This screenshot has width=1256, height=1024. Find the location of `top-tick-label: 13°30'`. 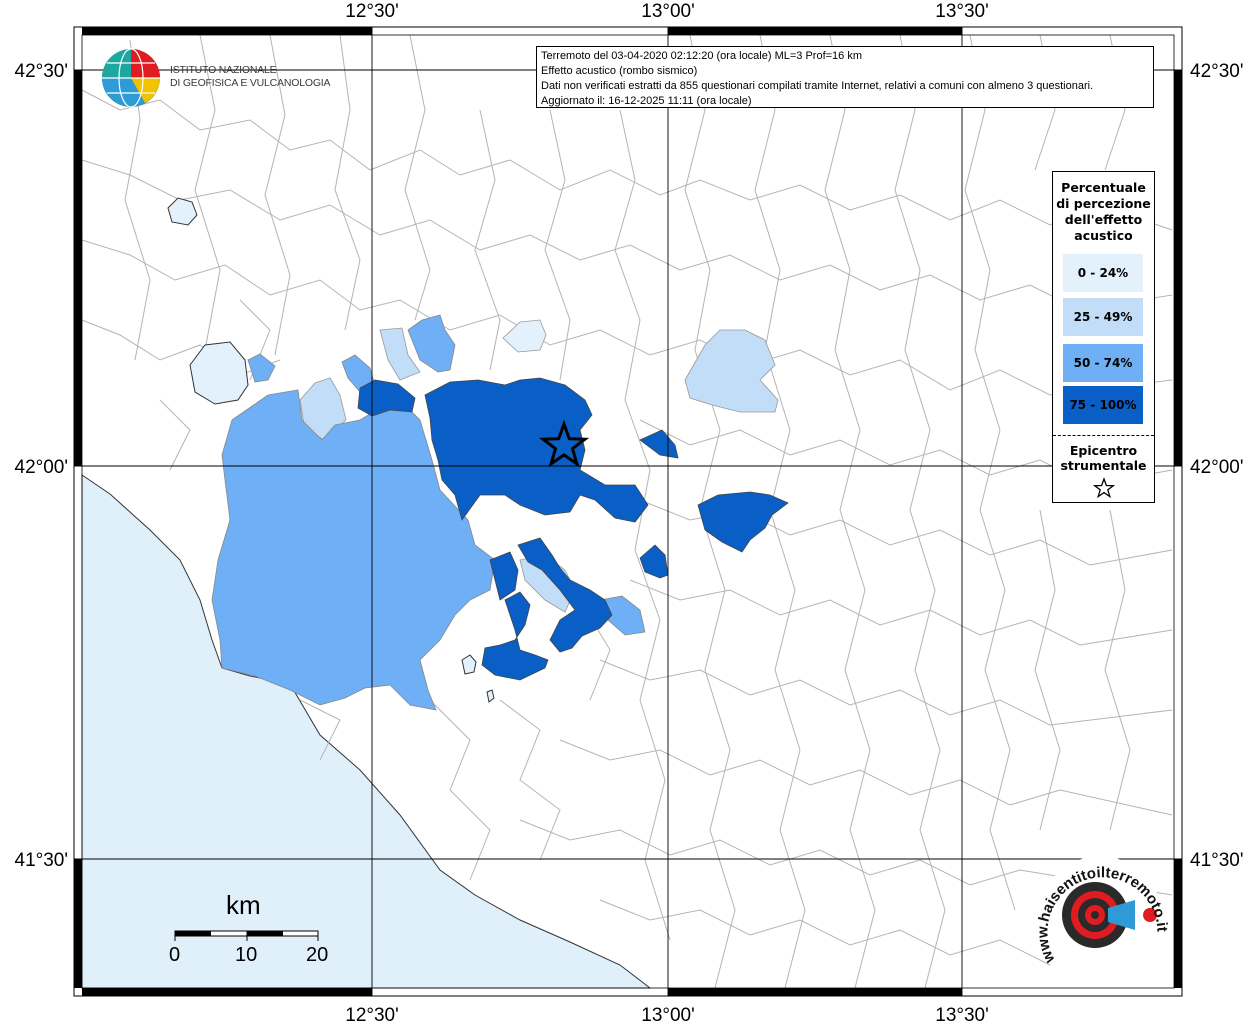

top-tick-label: 13°30' is located at coordinates (962, 11).